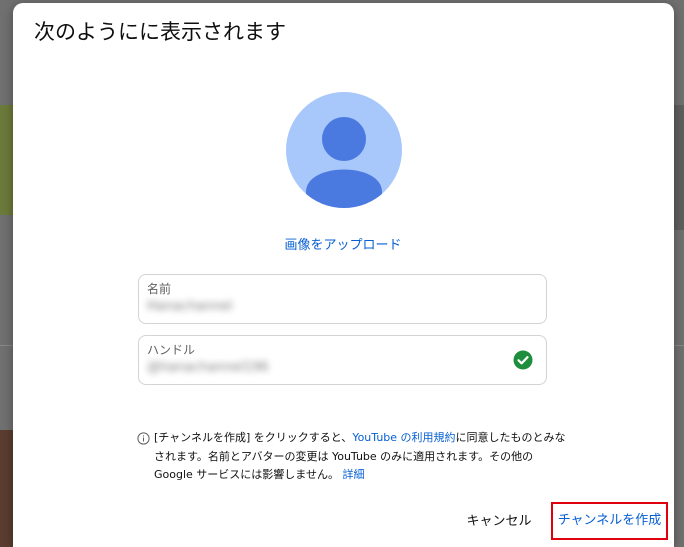  I want to click on background-thumbnail-right, so click(679, 167).